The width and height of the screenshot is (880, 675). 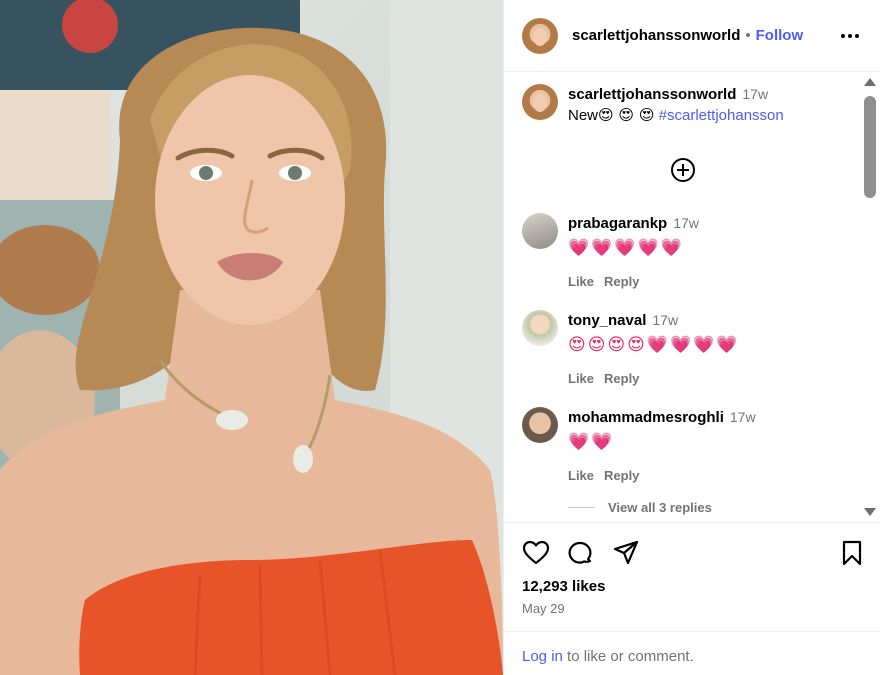 I want to click on comment-text: 💗💗, so click(x=591, y=441).